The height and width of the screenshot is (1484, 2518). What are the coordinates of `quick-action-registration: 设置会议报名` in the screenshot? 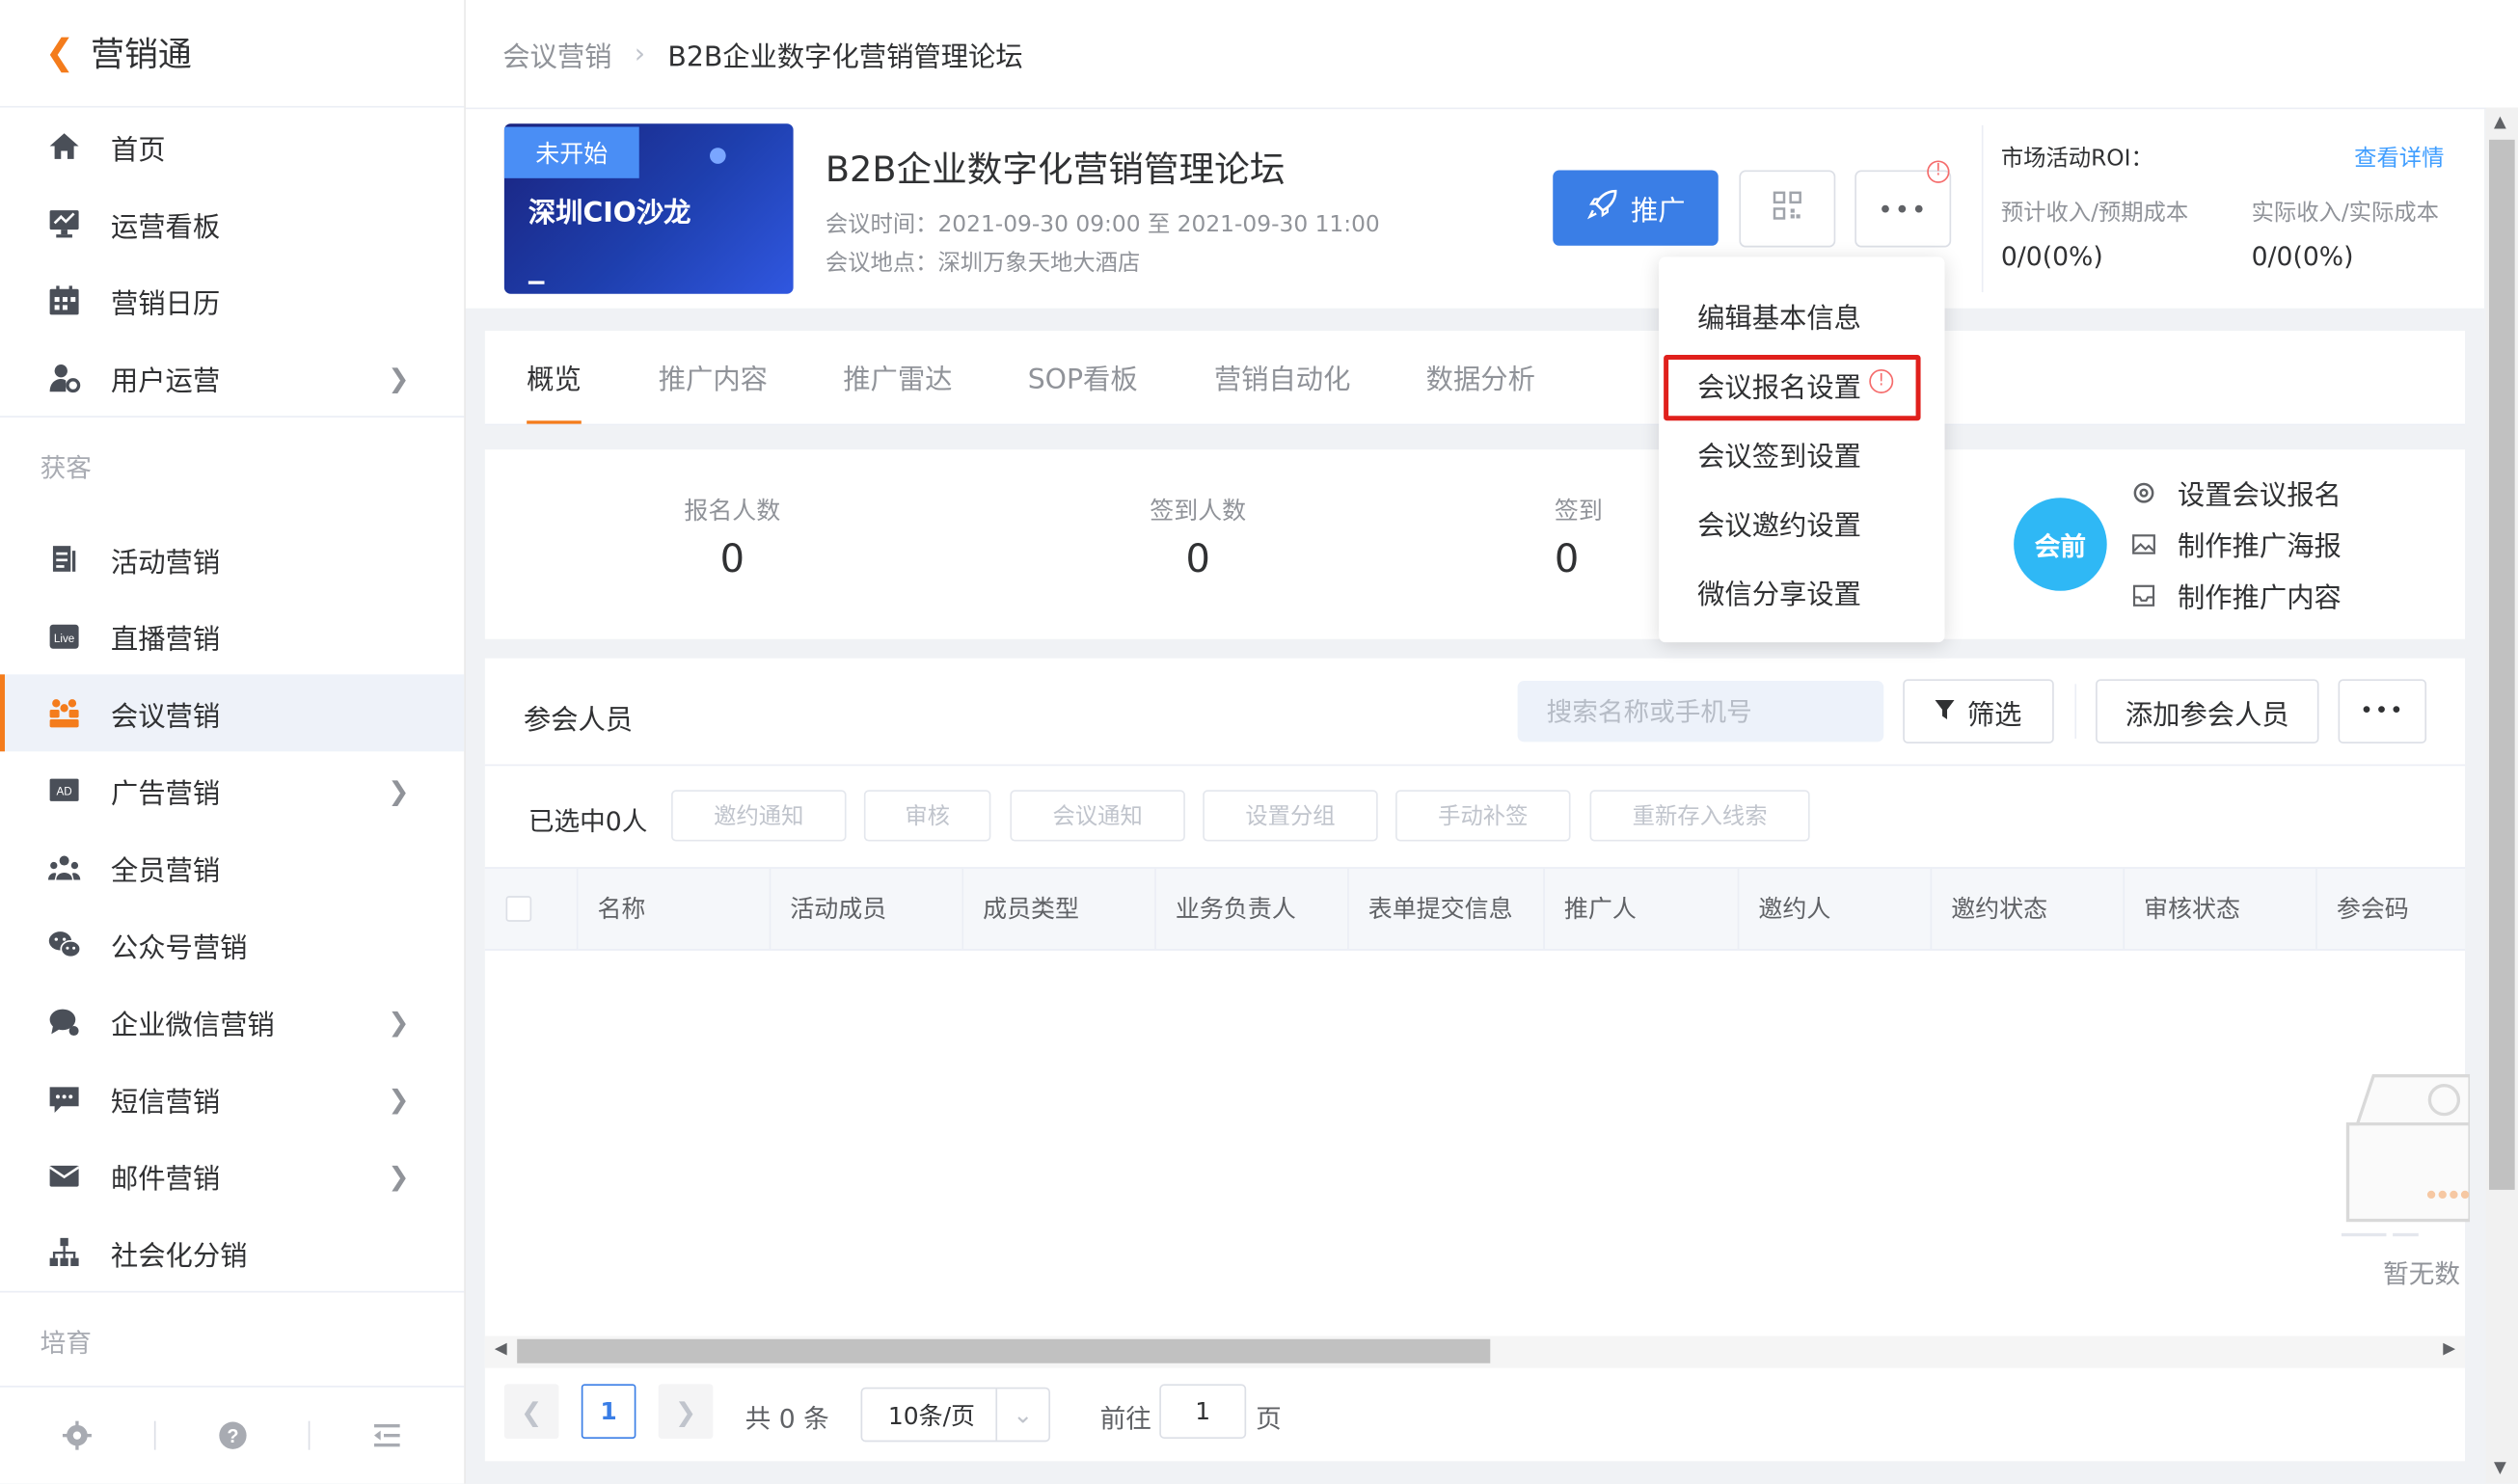 It's located at (2235, 492).